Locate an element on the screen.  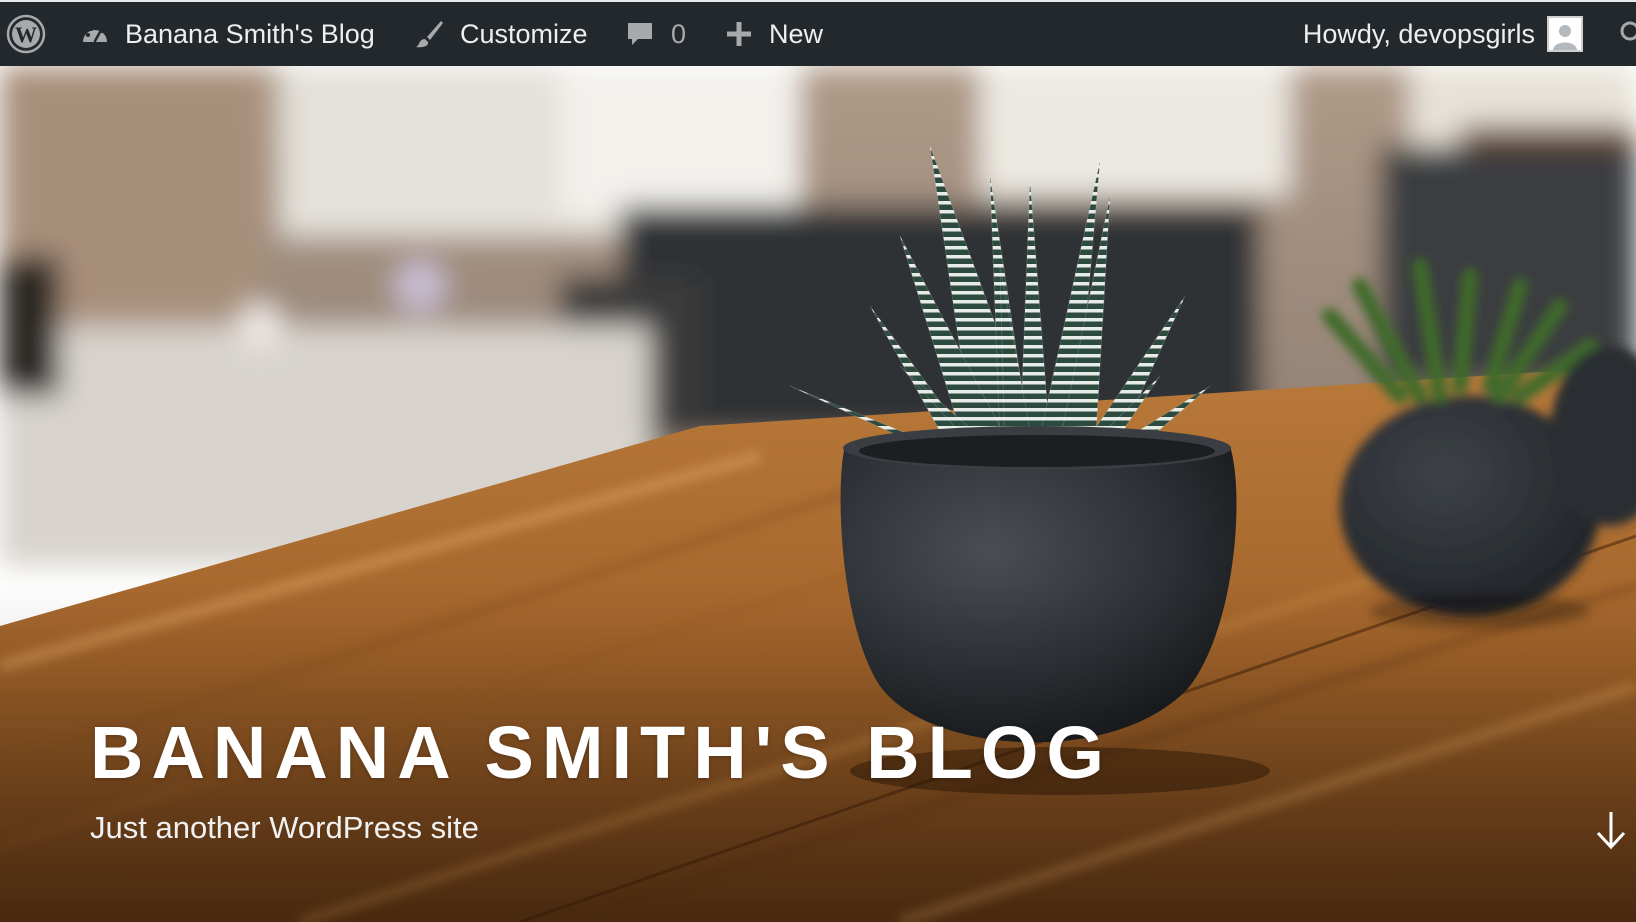
comments-count: 0 is located at coordinates (679, 33).